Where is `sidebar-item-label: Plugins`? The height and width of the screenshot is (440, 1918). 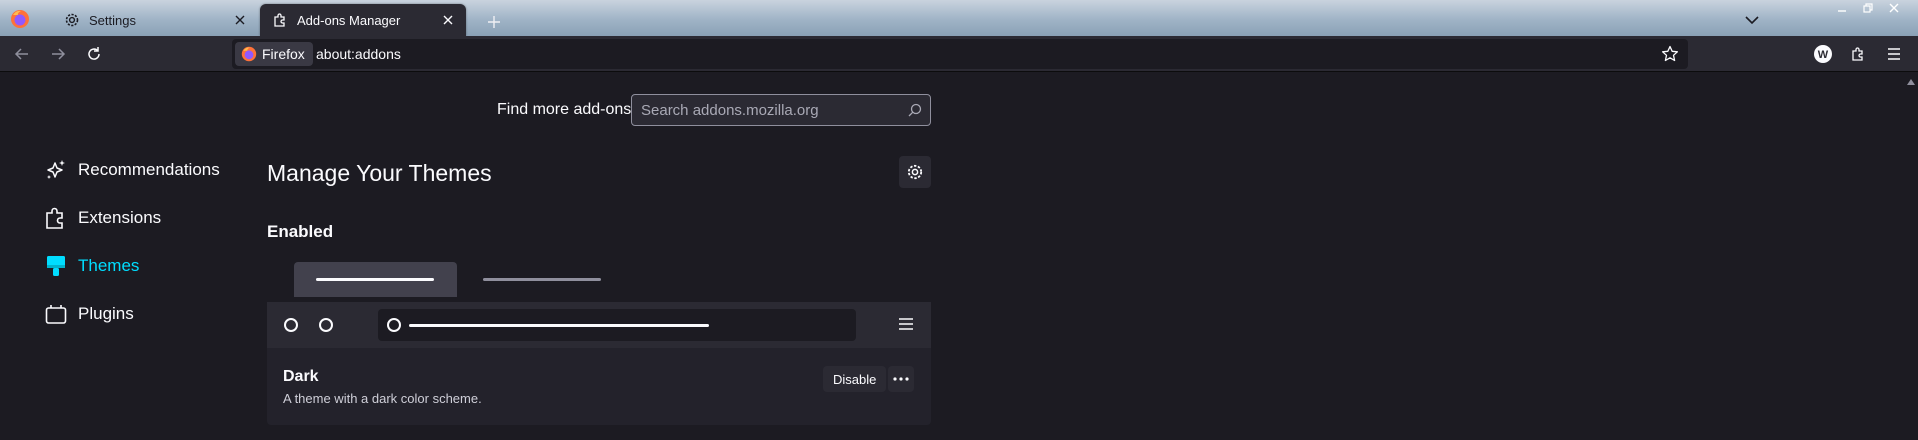
sidebar-item-label: Plugins is located at coordinates (106, 313).